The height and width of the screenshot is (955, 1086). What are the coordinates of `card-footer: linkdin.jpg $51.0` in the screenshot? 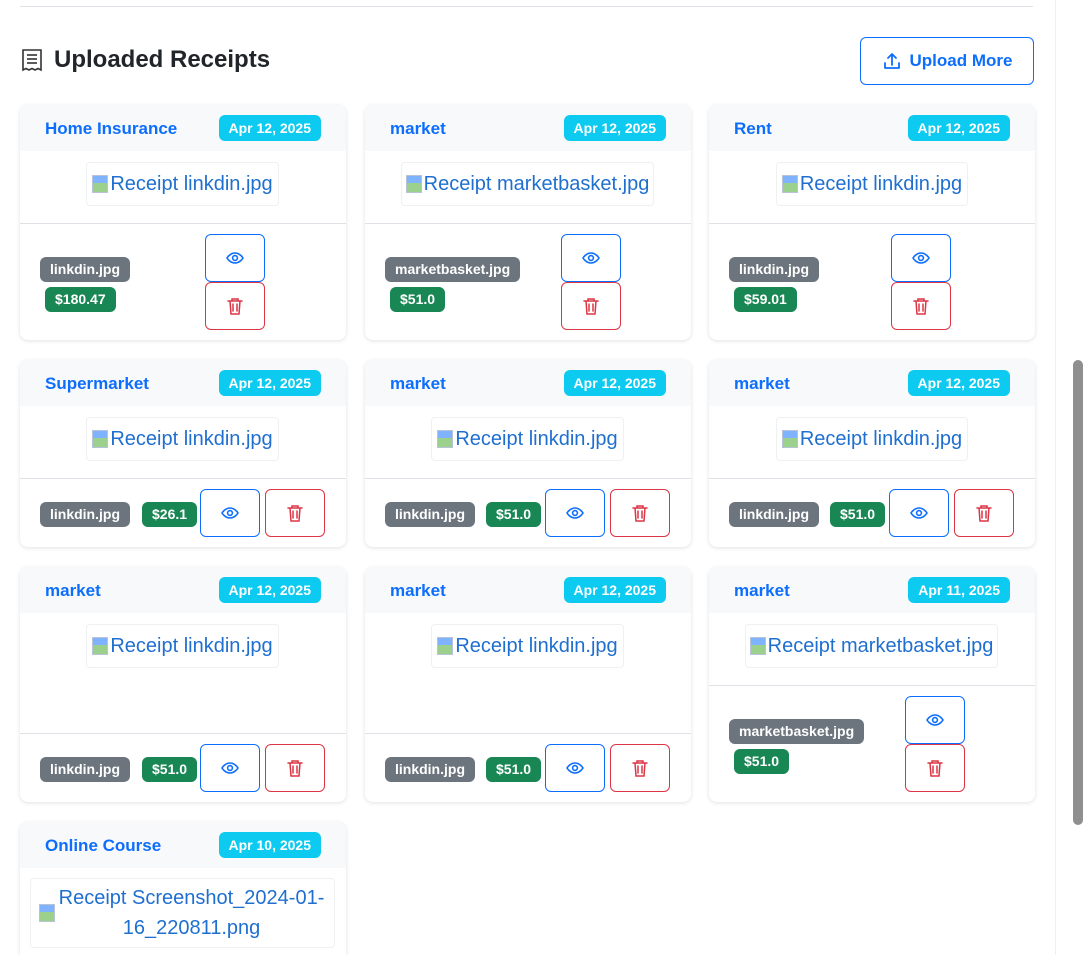 It's located at (183, 768).